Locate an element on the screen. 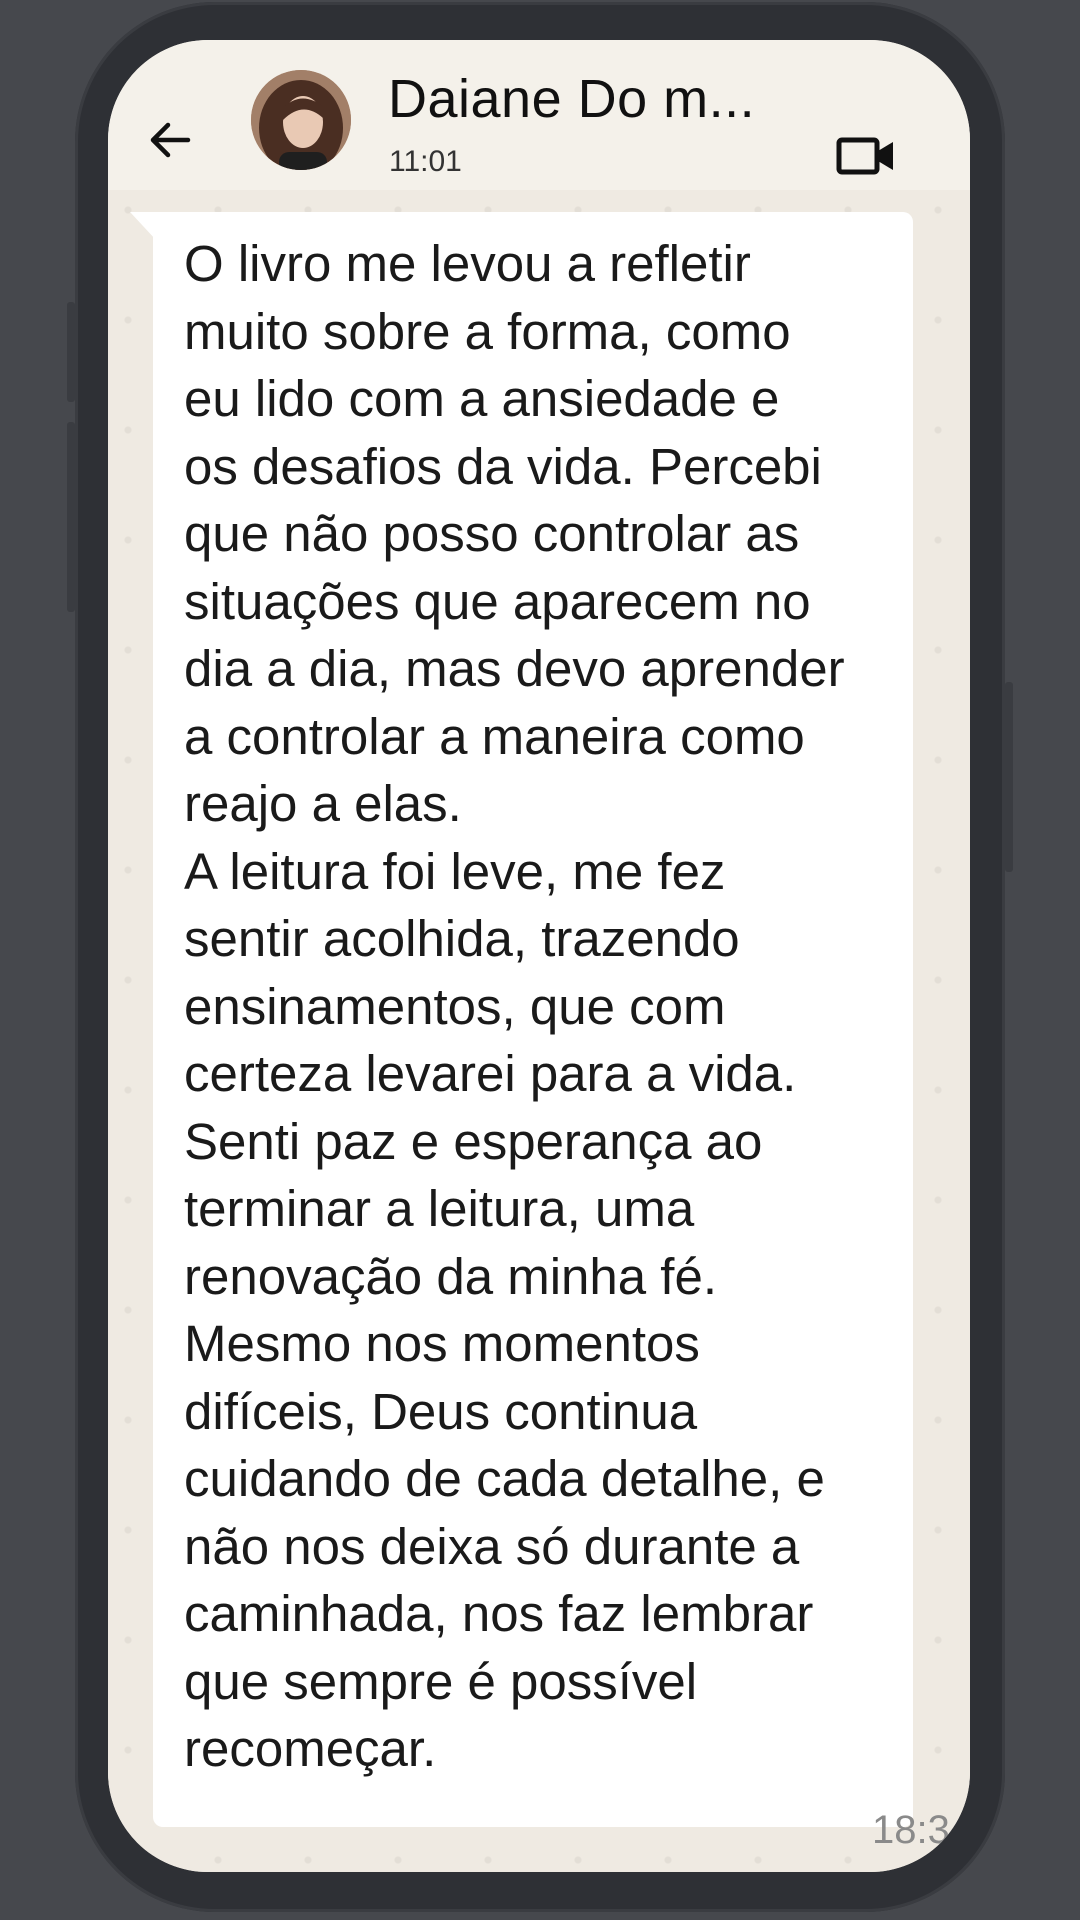 This screenshot has width=1080, height=1920. avatar is located at coordinates (301, 120).